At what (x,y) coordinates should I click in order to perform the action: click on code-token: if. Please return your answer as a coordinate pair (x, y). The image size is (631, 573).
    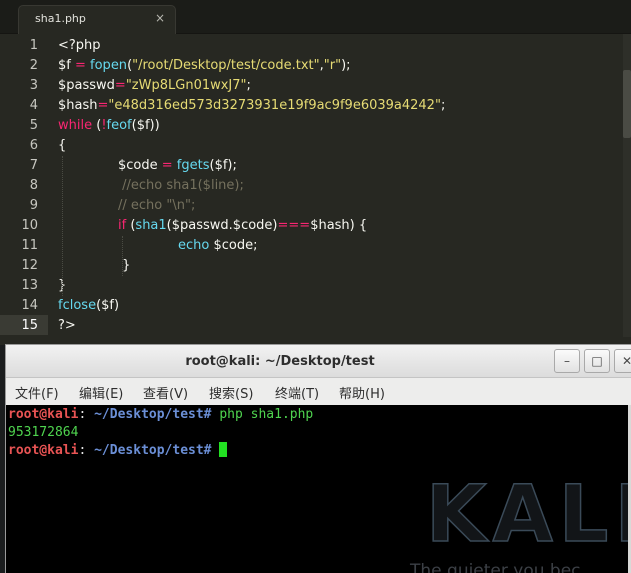
    Looking at the image, I should click on (122, 225).